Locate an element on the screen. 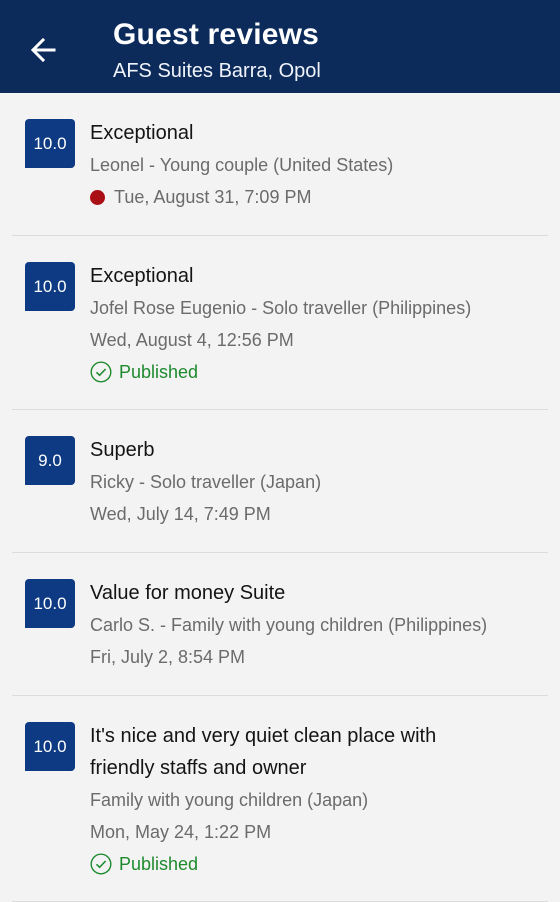 The height and width of the screenshot is (902, 560). score-badge: 9.0 is located at coordinates (50, 460).